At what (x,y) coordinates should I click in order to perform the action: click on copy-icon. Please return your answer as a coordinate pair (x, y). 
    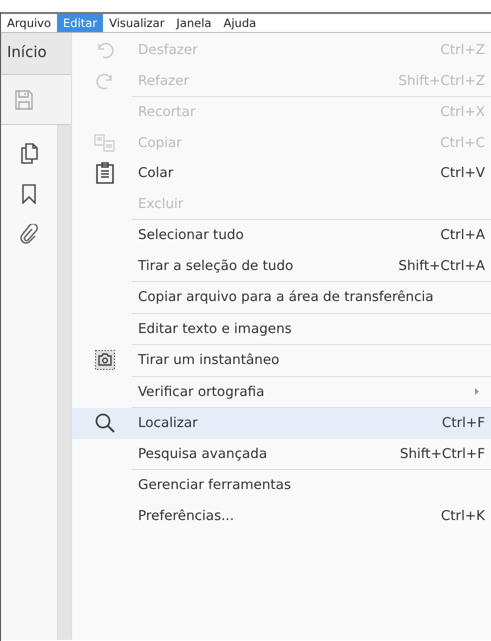
    Looking at the image, I should click on (105, 143).